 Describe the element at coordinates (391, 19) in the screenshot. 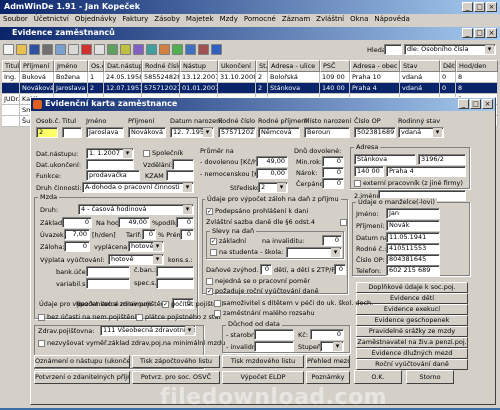

I see `menu-item: Nápověda` at that location.